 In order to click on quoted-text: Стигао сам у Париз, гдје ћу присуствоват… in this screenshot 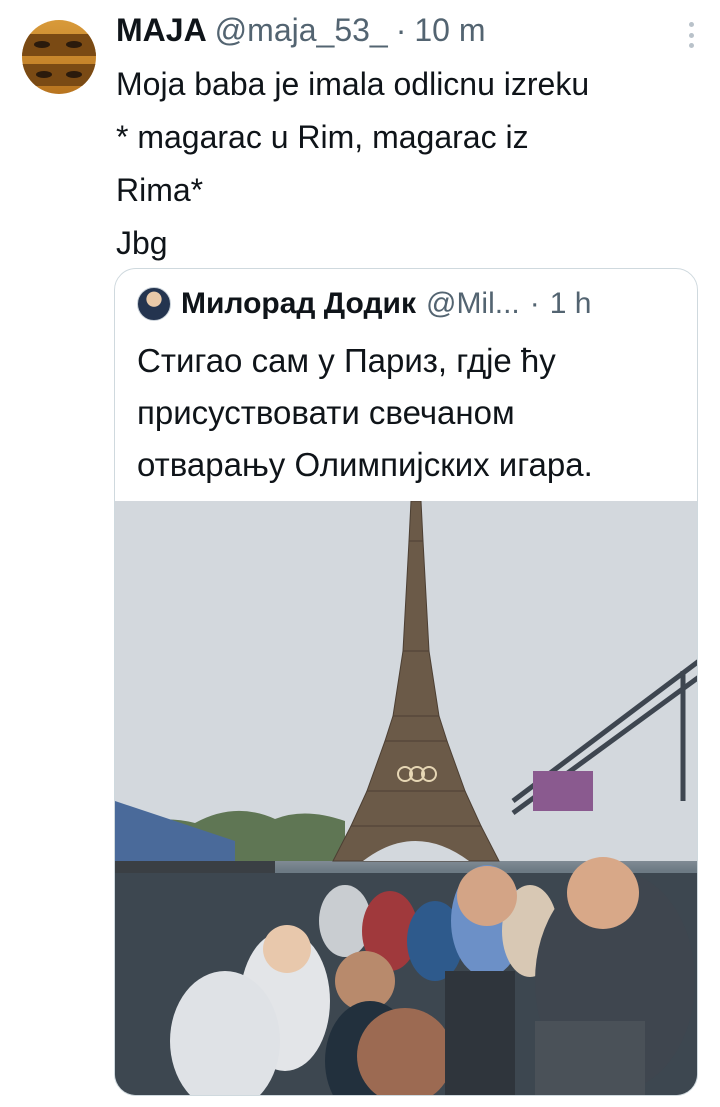, I will do `click(365, 413)`.